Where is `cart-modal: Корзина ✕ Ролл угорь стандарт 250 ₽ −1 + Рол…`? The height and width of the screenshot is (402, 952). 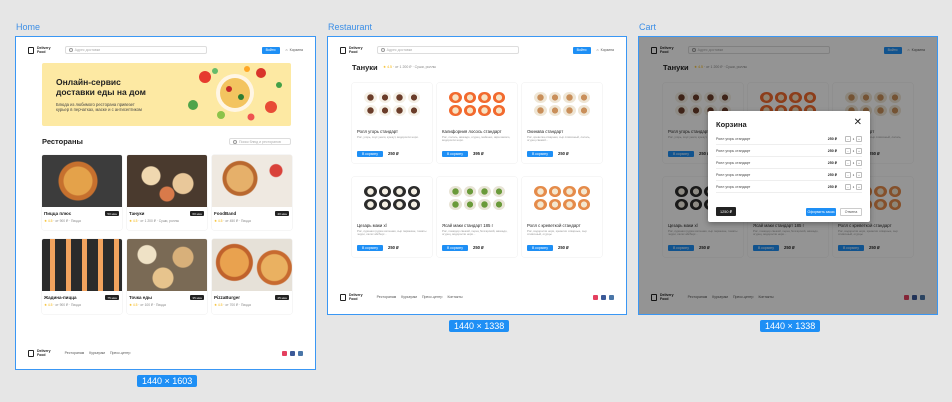
cart-modal: Корзина ✕ Ролл угорь стандарт 250 ₽ −1 + Рол… is located at coordinates (789, 166).